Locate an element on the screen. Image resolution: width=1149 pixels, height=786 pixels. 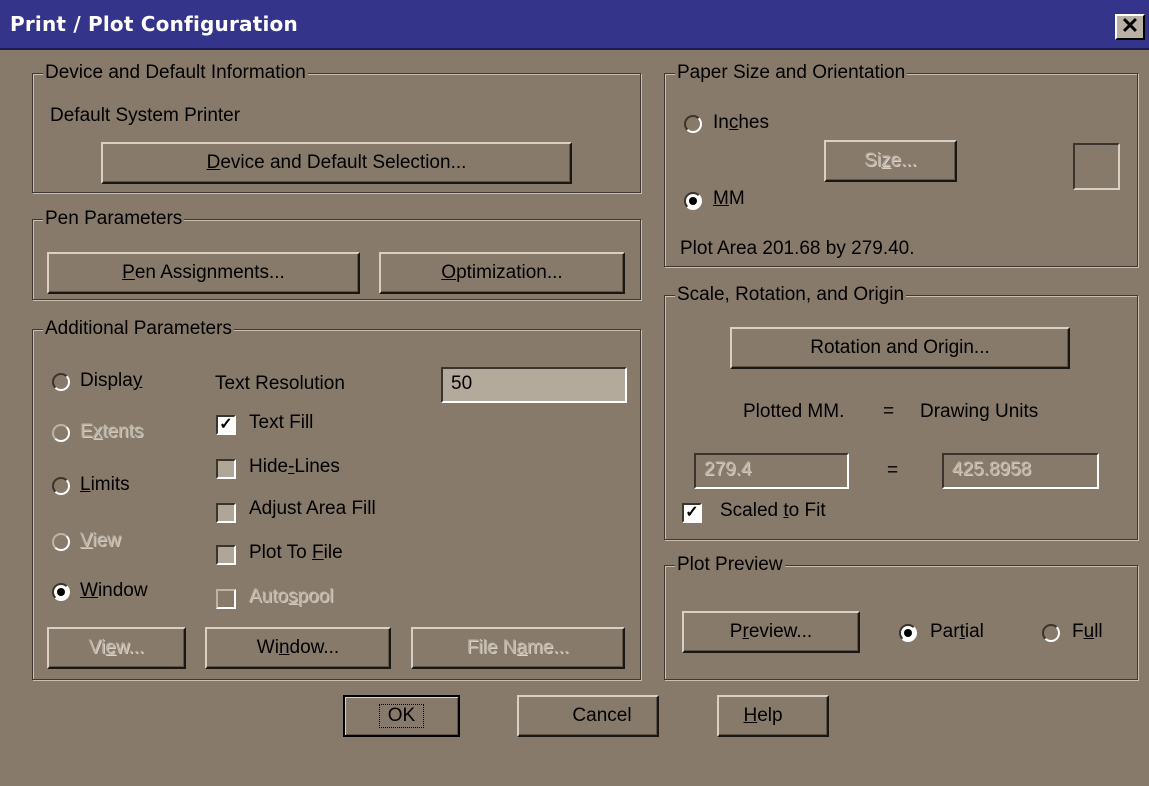
pen-legend: Pen Parameters is located at coordinates (114, 219).